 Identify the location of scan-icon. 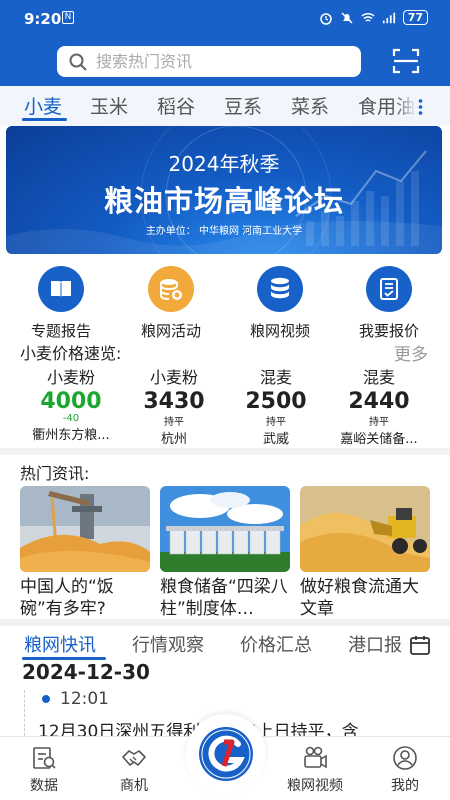
(406, 61).